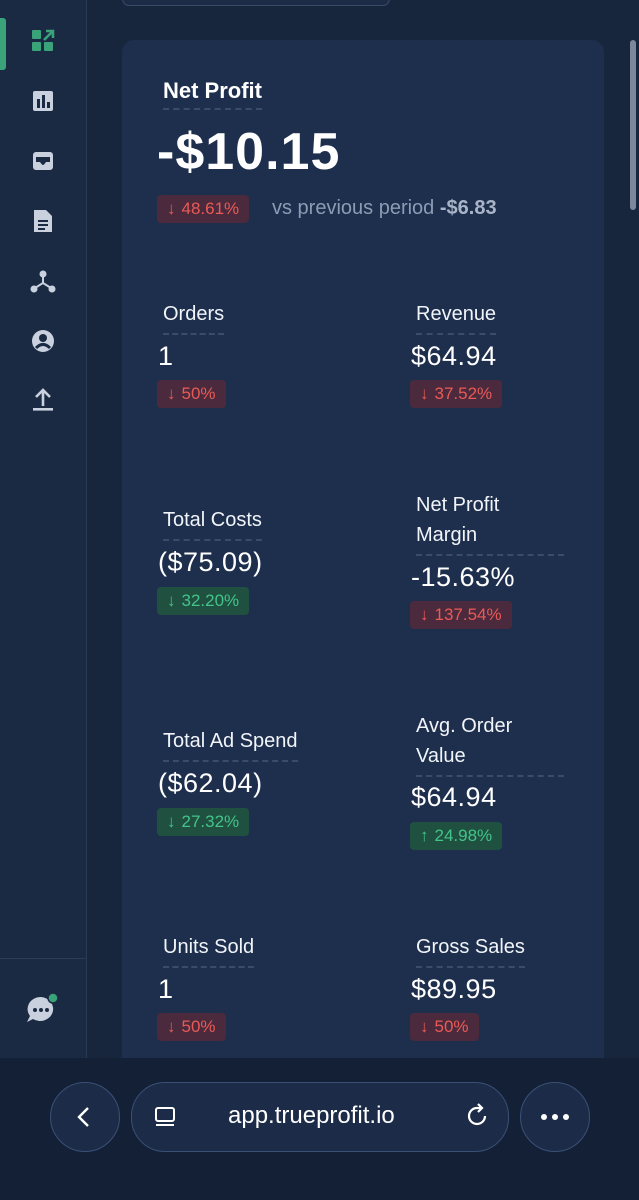  Describe the element at coordinates (463, 577) in the screenshot. I see `net-profit-margin-value: -15.63%` at that location.